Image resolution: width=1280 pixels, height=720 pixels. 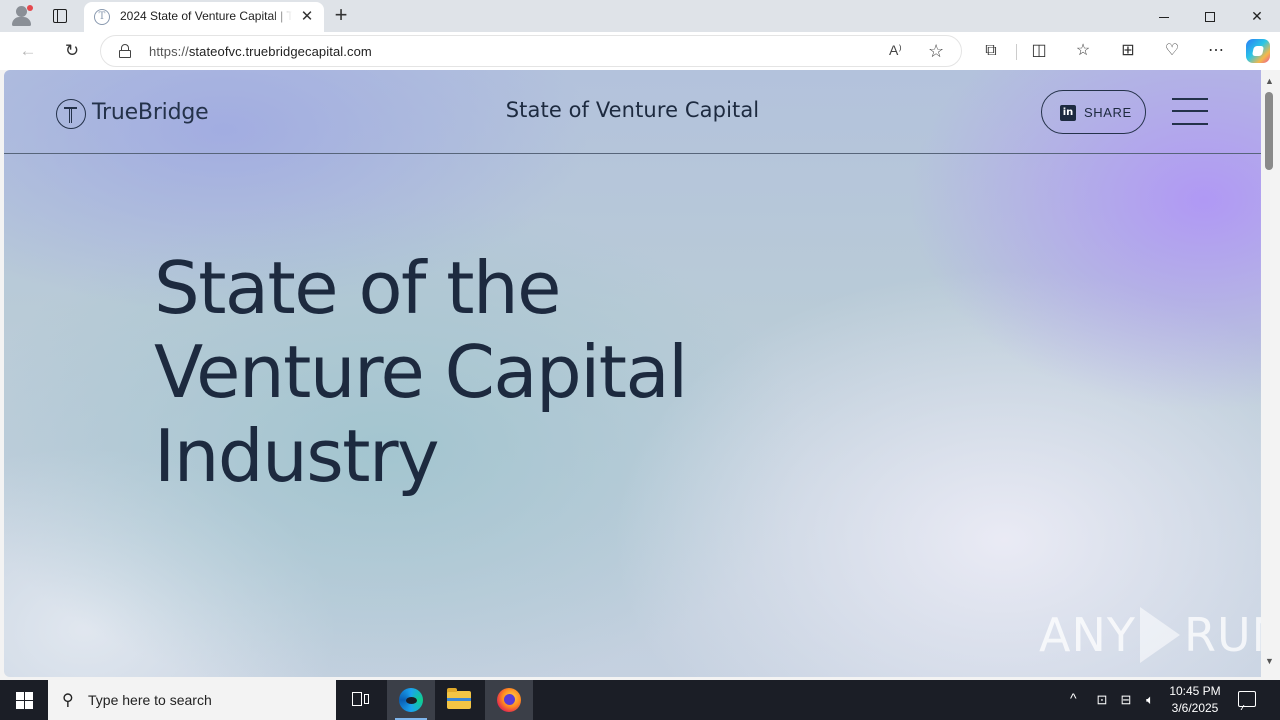 I want to click on windows-start-icon, so click(x=24, y=700).